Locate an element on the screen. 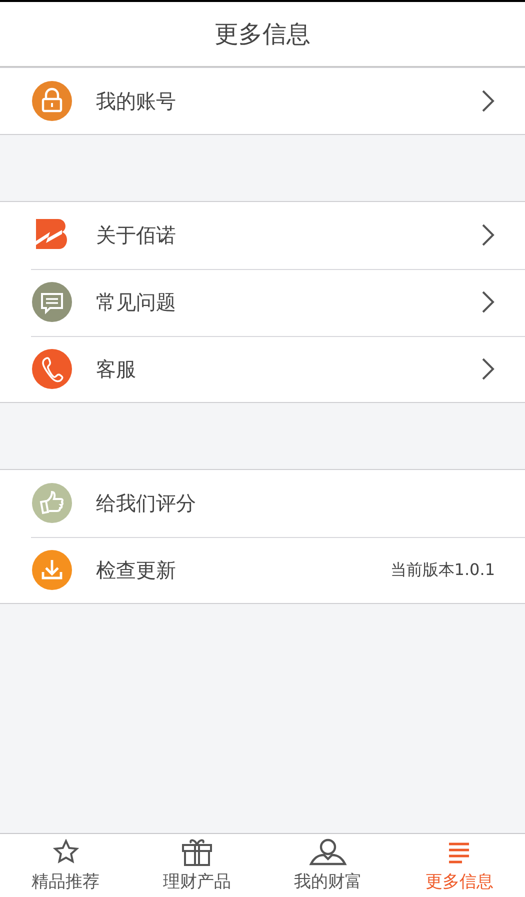 This screenshot has height=897, width=525. tab: 理财产品 is located at coordinates (196, 865).